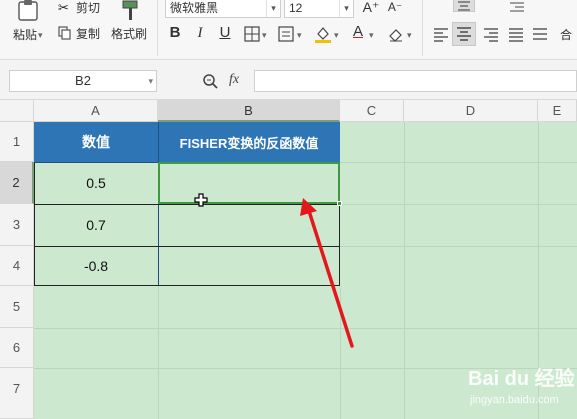  Describe the element at coordinates (327, 273) in the screenshot. I see `red-arrow-annotation` at that location.